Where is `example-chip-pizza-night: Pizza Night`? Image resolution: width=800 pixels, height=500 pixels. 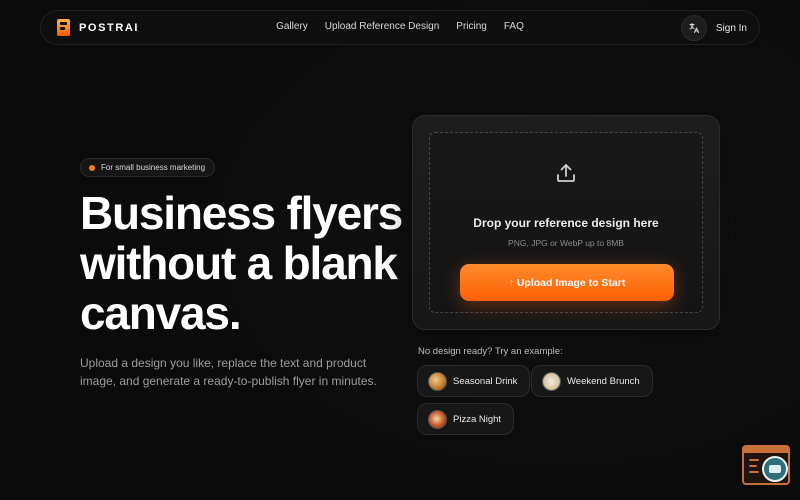 example-chip-pizza-night: Pizza Night is located at coordinates (466, 419).